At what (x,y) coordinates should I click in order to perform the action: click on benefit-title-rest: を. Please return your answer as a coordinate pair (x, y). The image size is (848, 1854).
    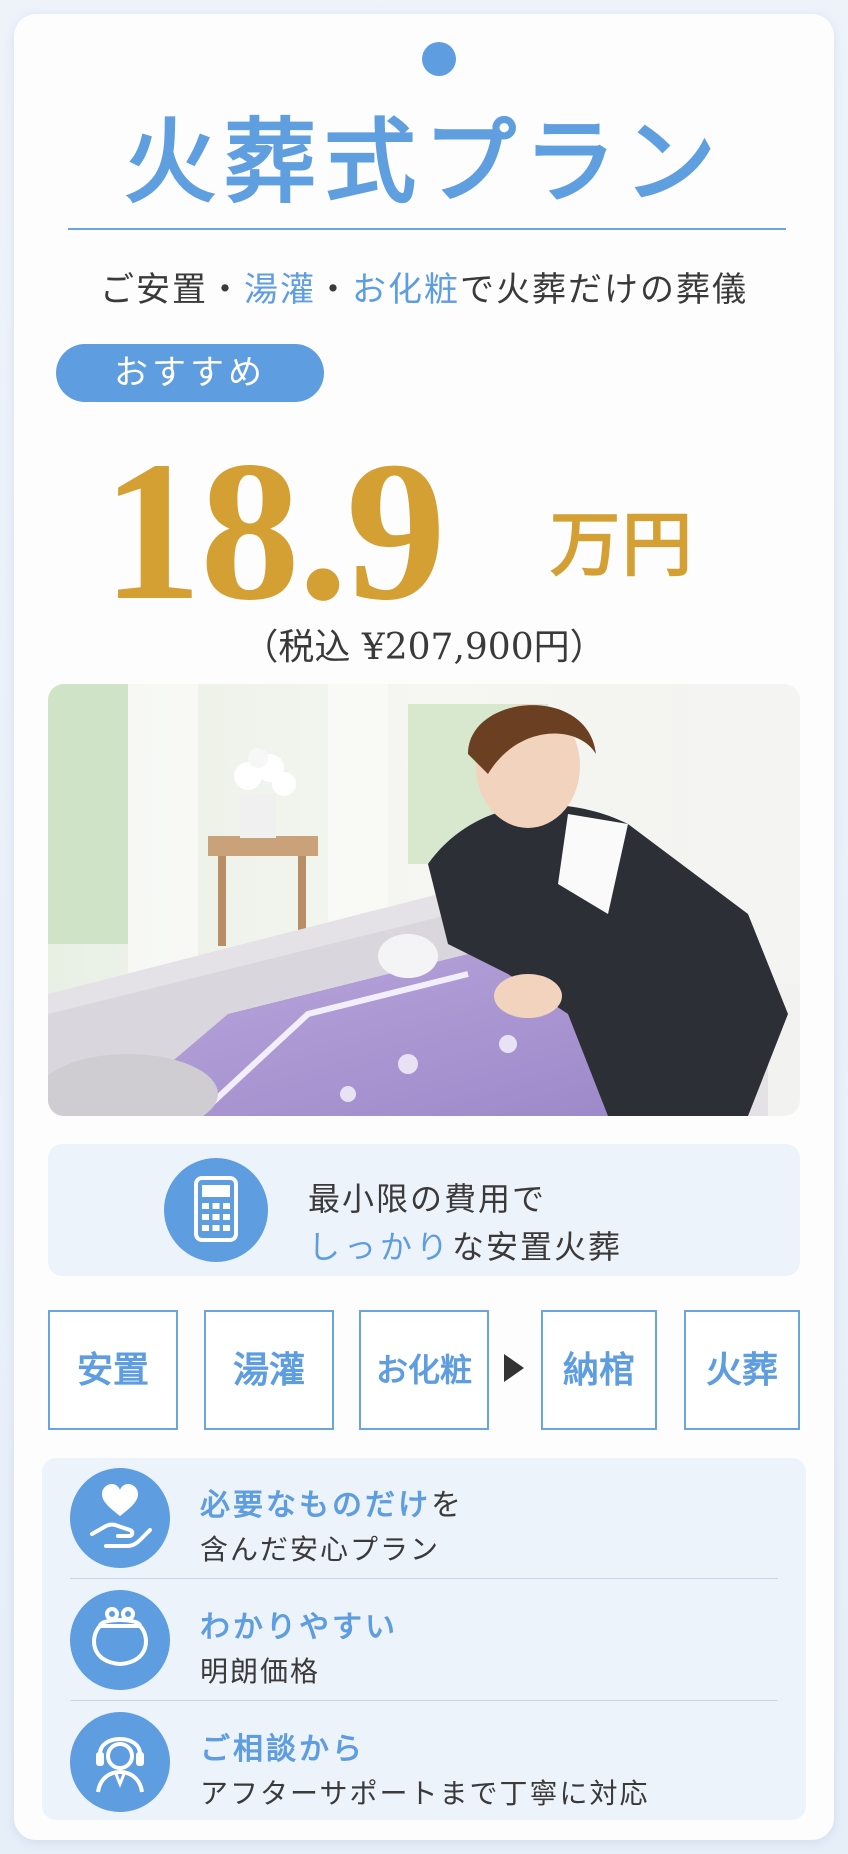
    Looking at the image, I should click on (447, 1505).